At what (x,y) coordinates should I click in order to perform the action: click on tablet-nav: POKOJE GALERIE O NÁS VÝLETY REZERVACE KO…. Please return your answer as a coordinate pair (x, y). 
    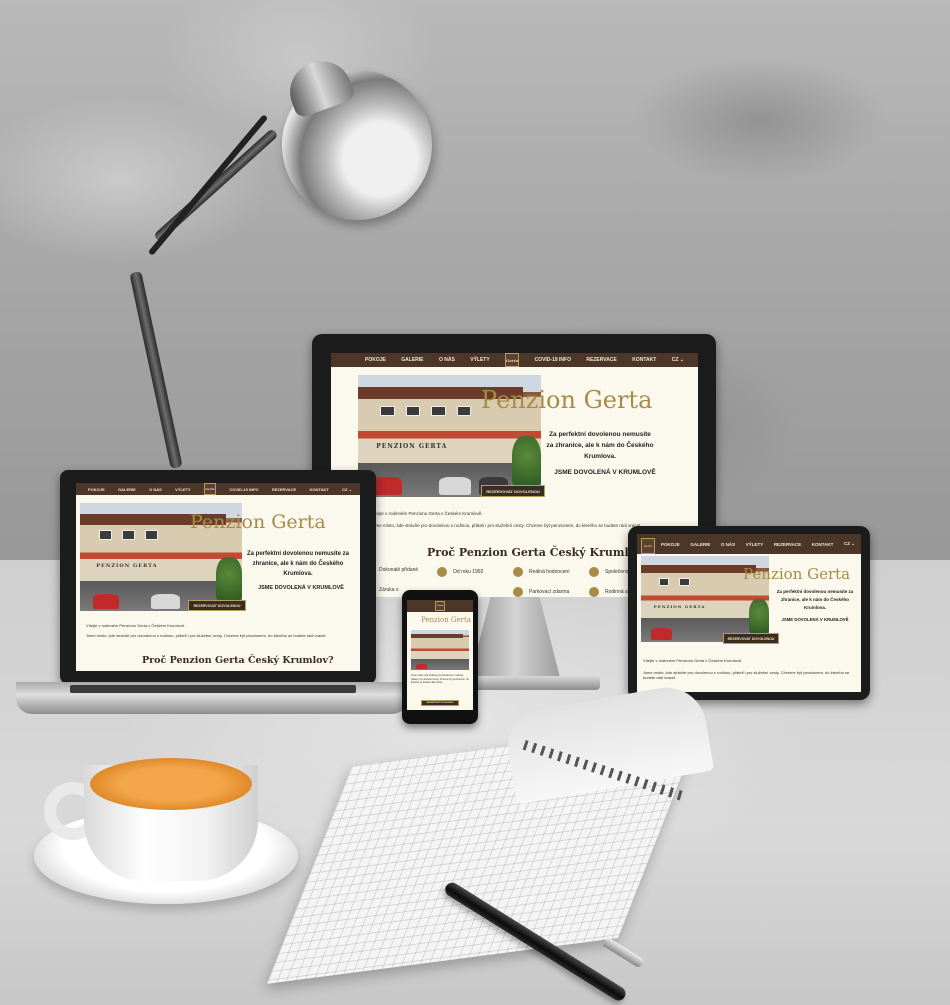
    Looking at the image, I should click on (749, 544).